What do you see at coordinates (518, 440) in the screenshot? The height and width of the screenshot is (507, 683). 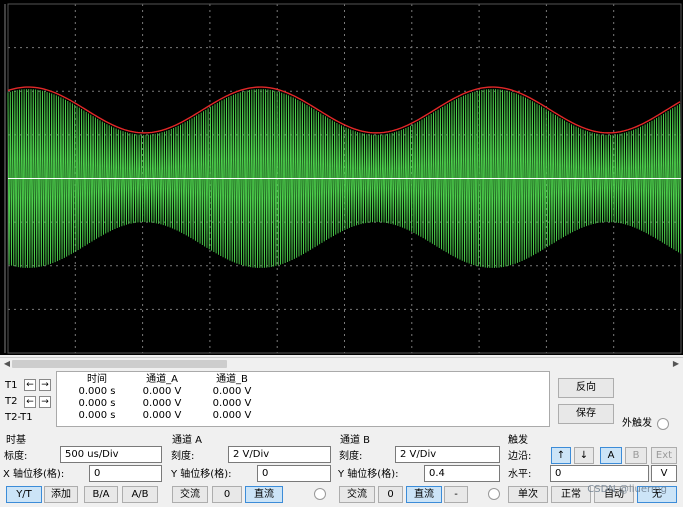 I see `trigger-title: 触发` at bounding box center [518, 440].